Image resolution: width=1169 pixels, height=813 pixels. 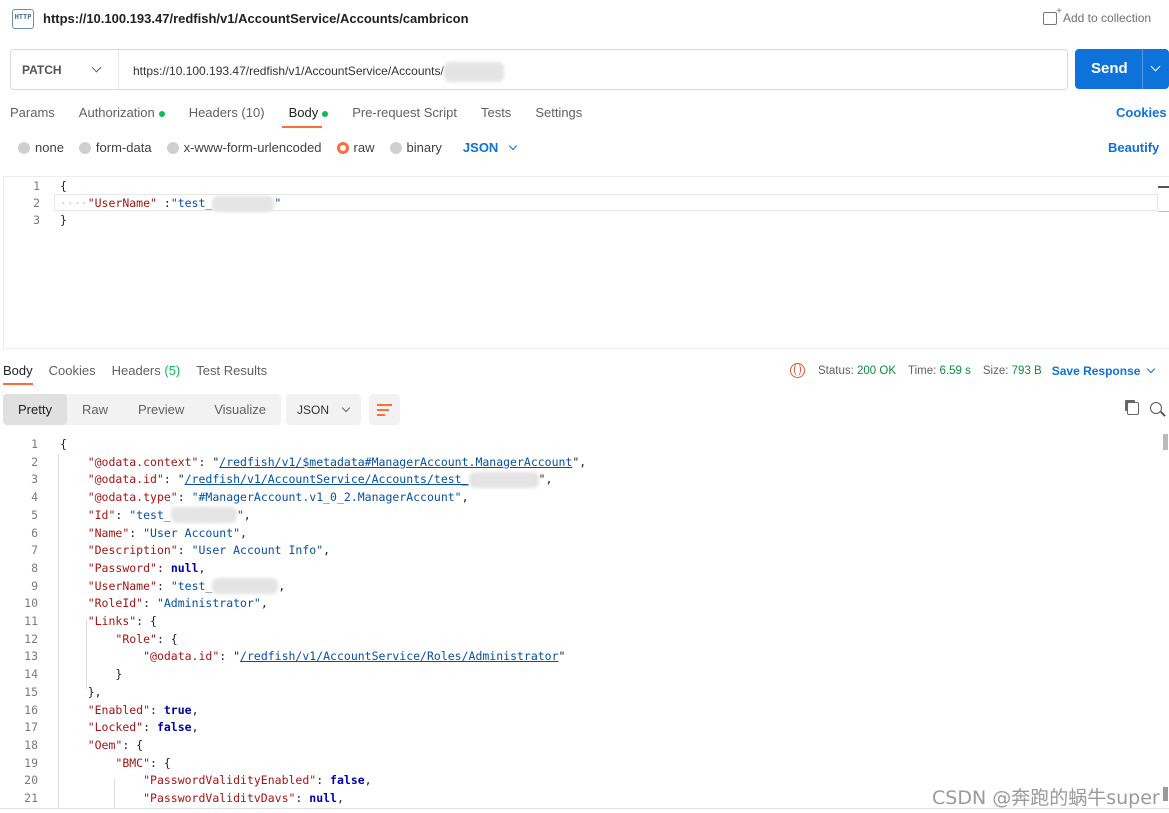 What do you see at coordinates (404, 112) in the screenshot?
I see `tab-pre-request-script: Pre-request Script` at bounding box center [404, 112].